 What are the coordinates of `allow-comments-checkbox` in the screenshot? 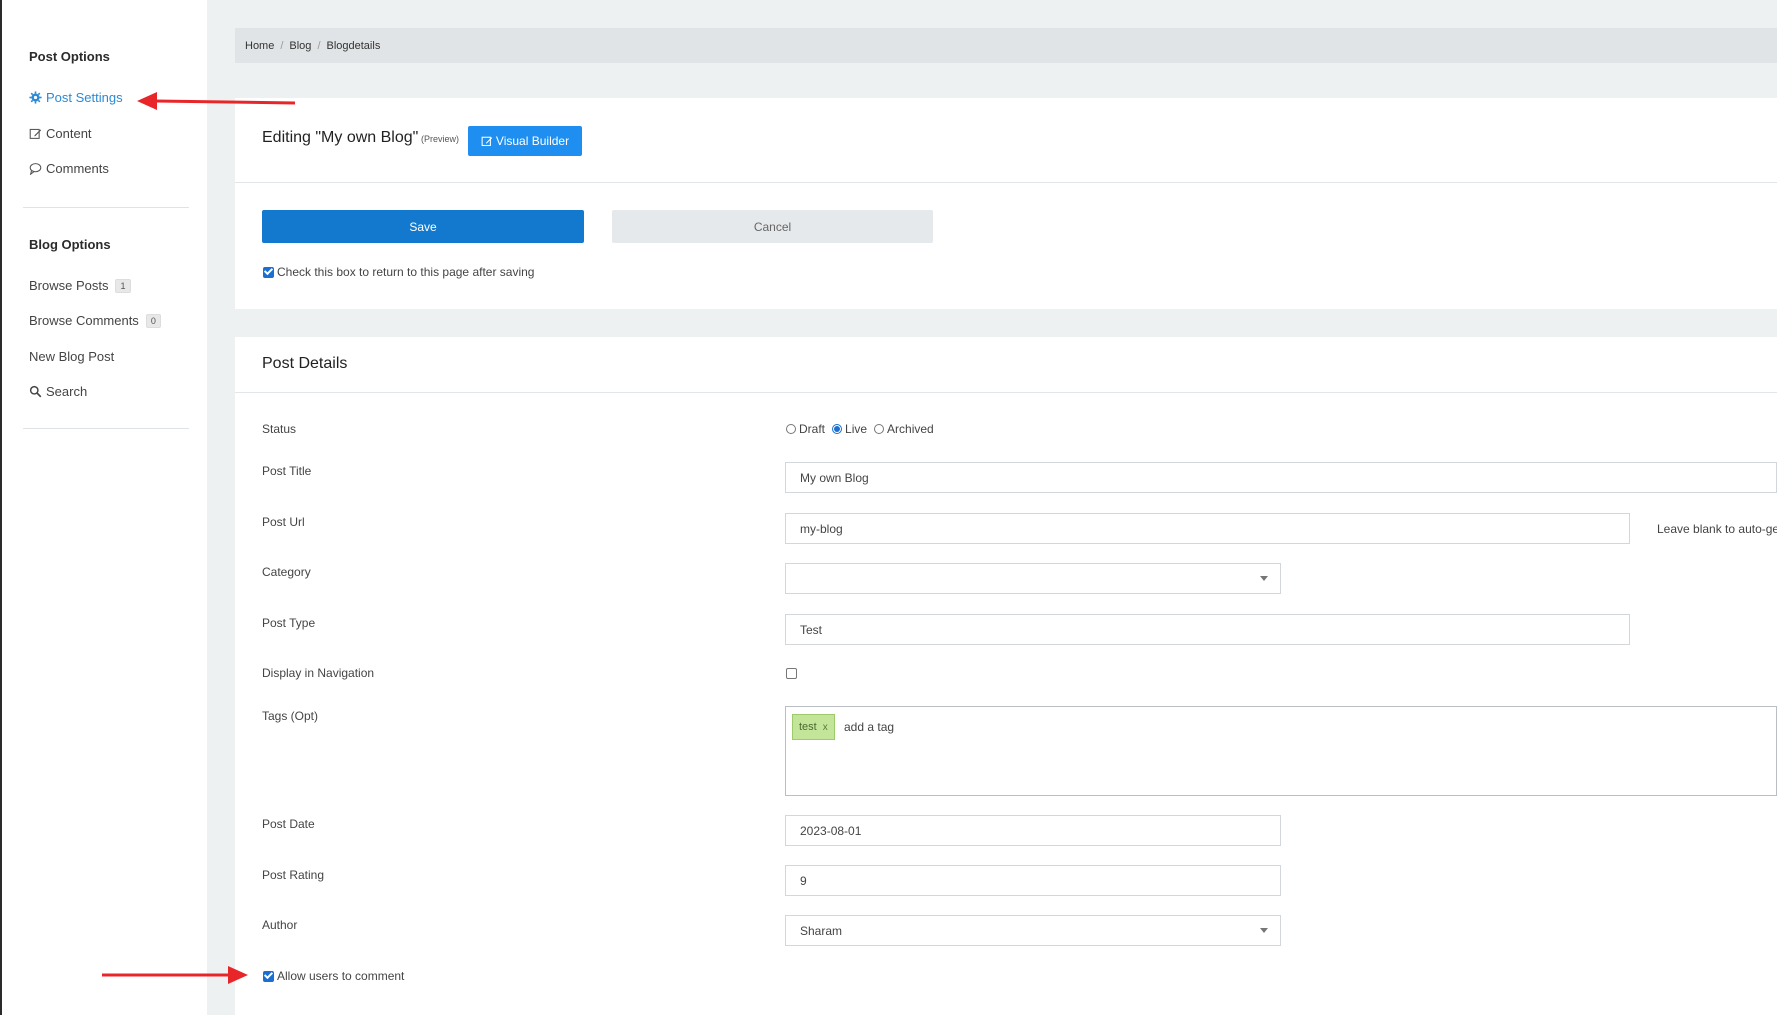 It's located at (268, 976).